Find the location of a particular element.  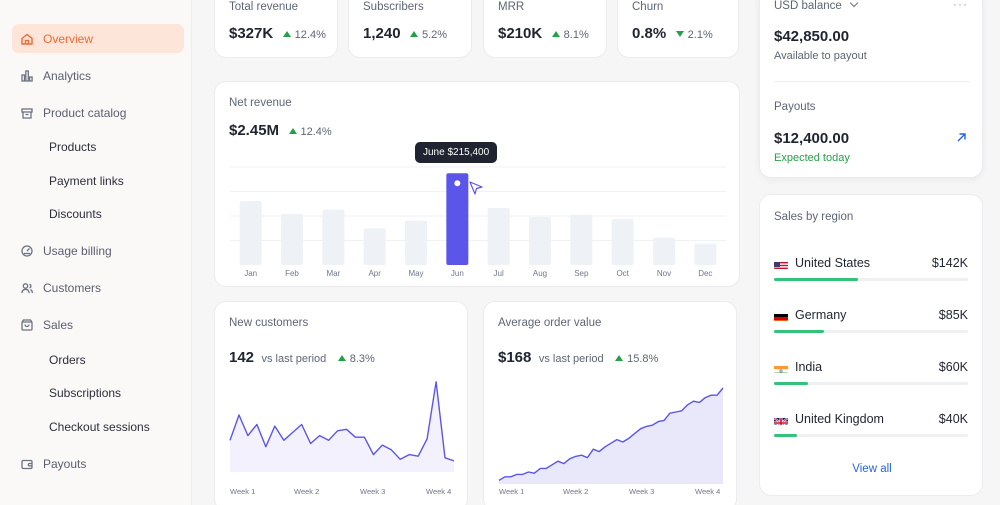

bar-dec is located at coordinates (705, 254).